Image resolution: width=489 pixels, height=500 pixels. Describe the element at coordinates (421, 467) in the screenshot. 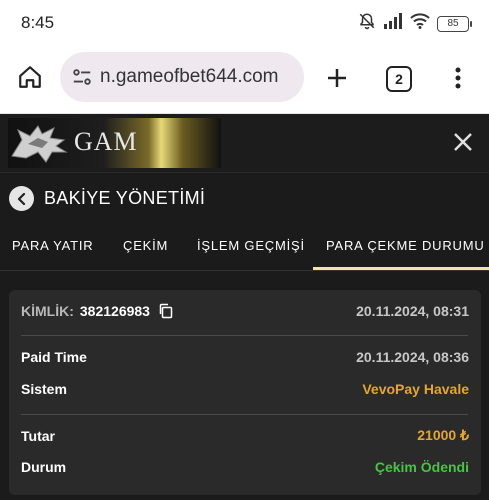

I see `status-badge: Çekim Ödendi` at that location.